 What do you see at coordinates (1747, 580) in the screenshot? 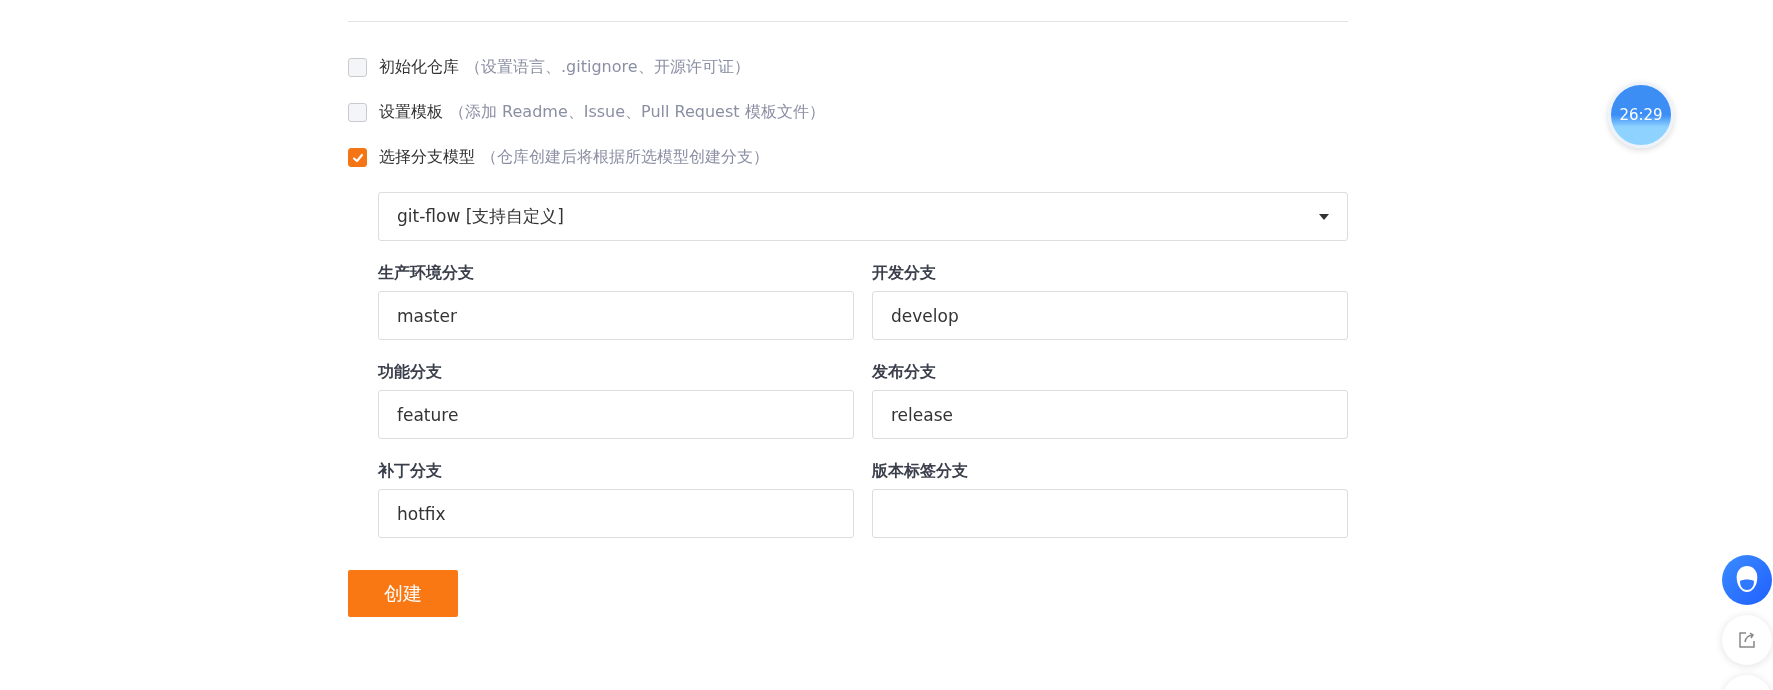
I see `avatar-icon` at bounding box center [1747, 580].